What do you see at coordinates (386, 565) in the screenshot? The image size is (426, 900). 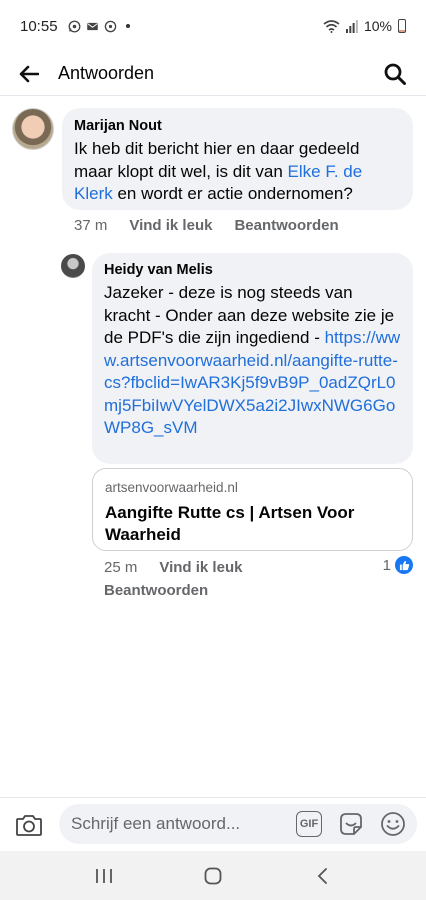 I see `reaction-count: 1` at bounding box center [386, 565].